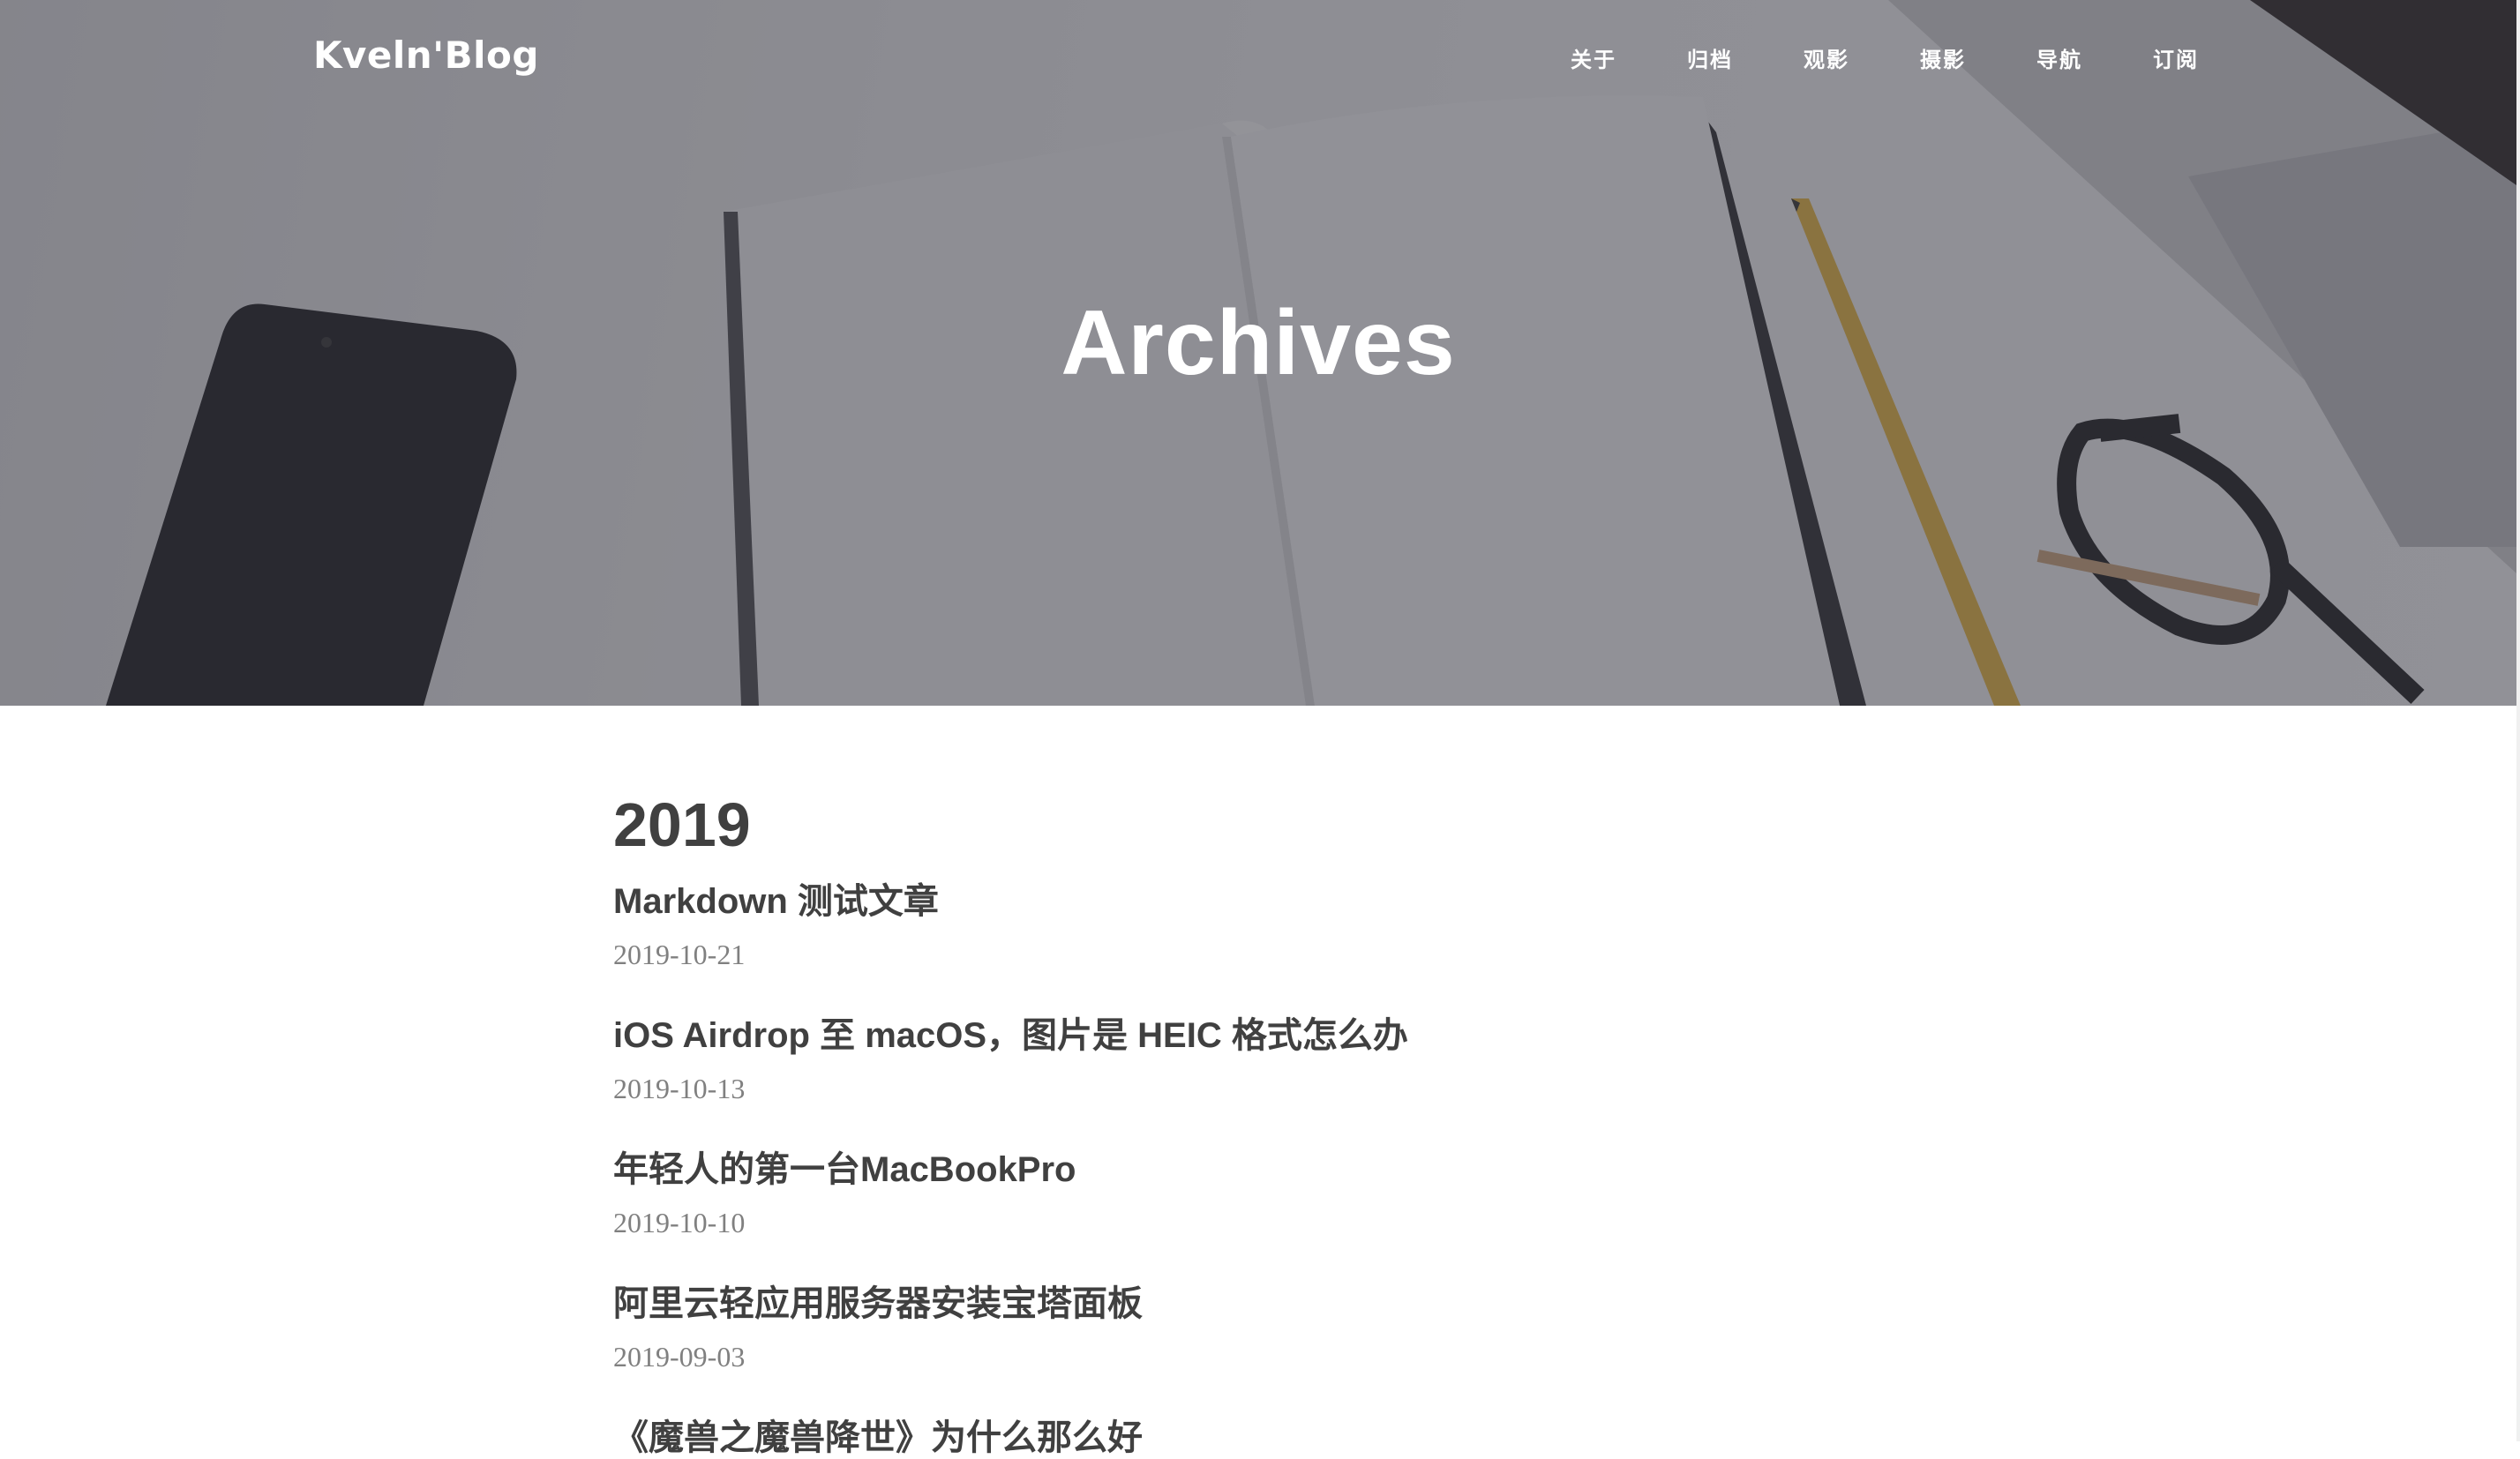  I want to click on nav-item-movies: 观影, so click(1862, 57).